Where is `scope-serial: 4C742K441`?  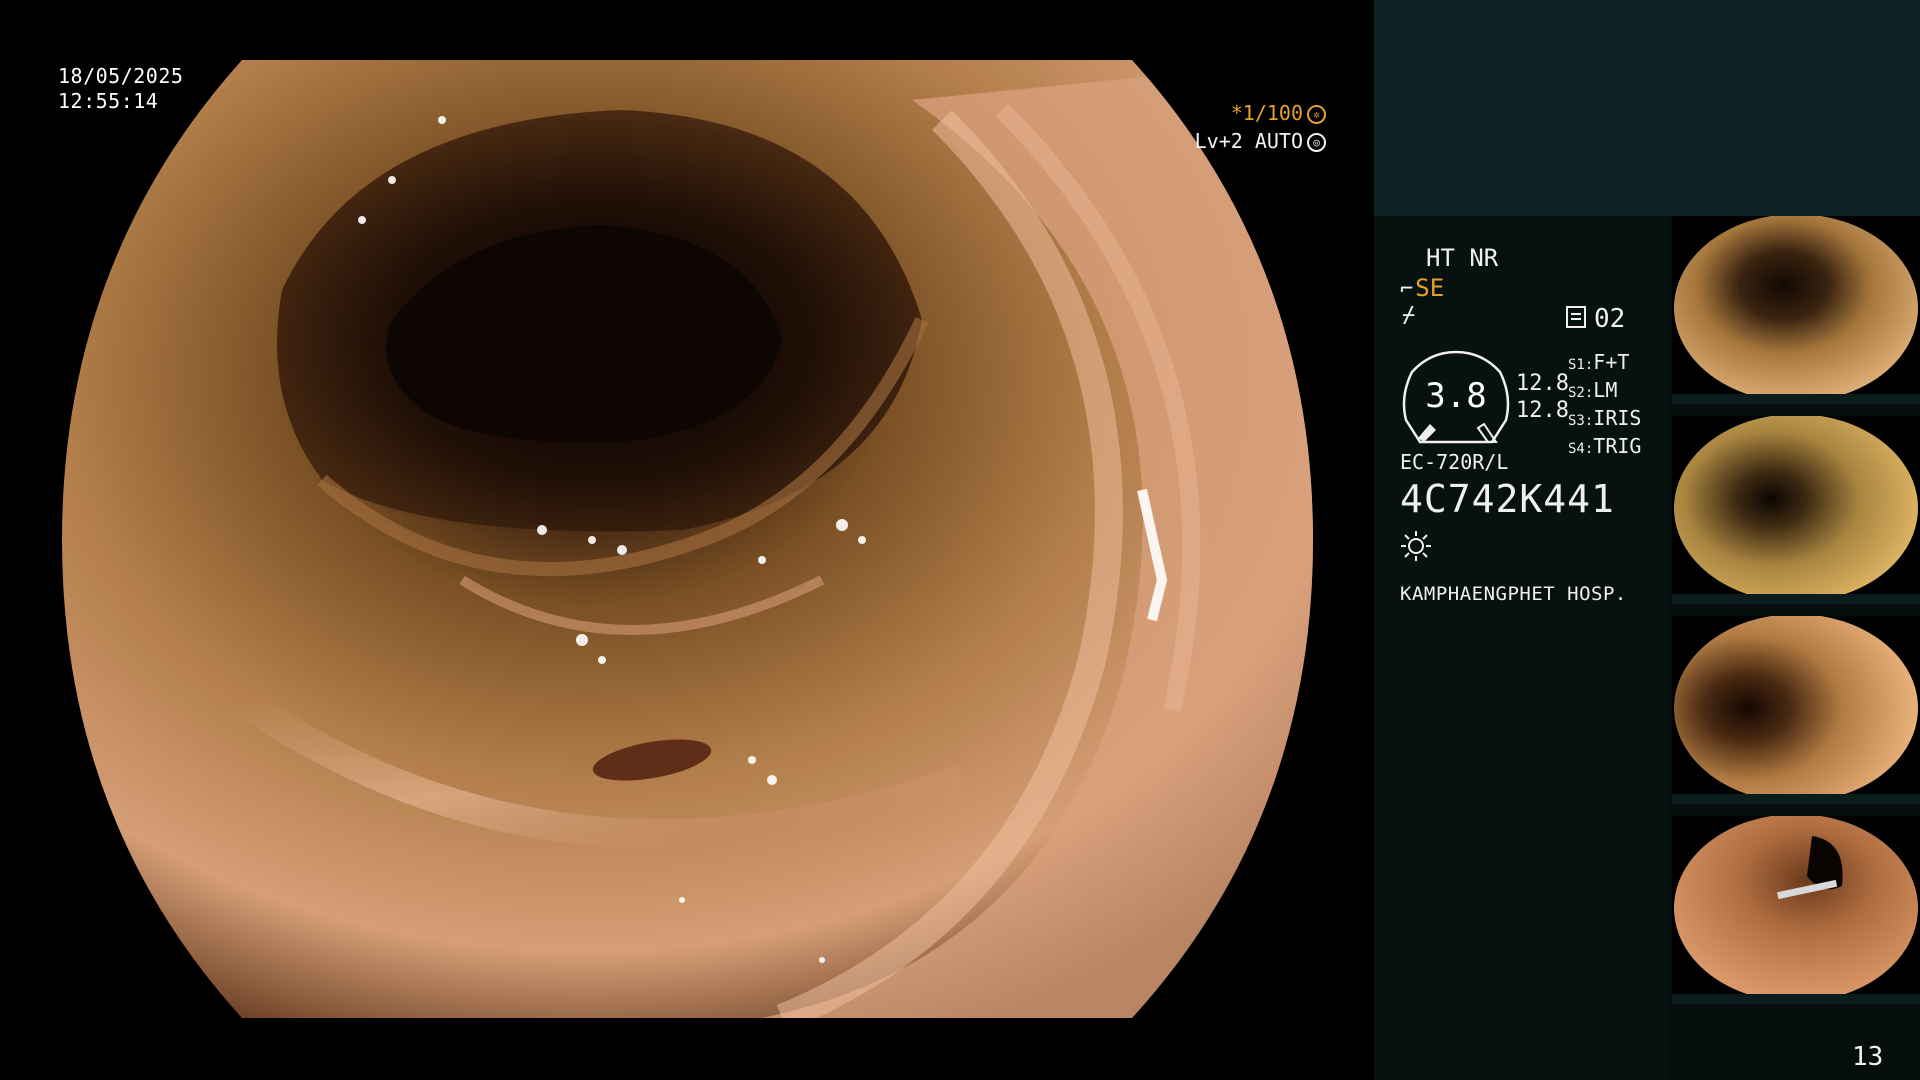 scope-serial: 4C742K441 is located at coordinates (1507, 499).